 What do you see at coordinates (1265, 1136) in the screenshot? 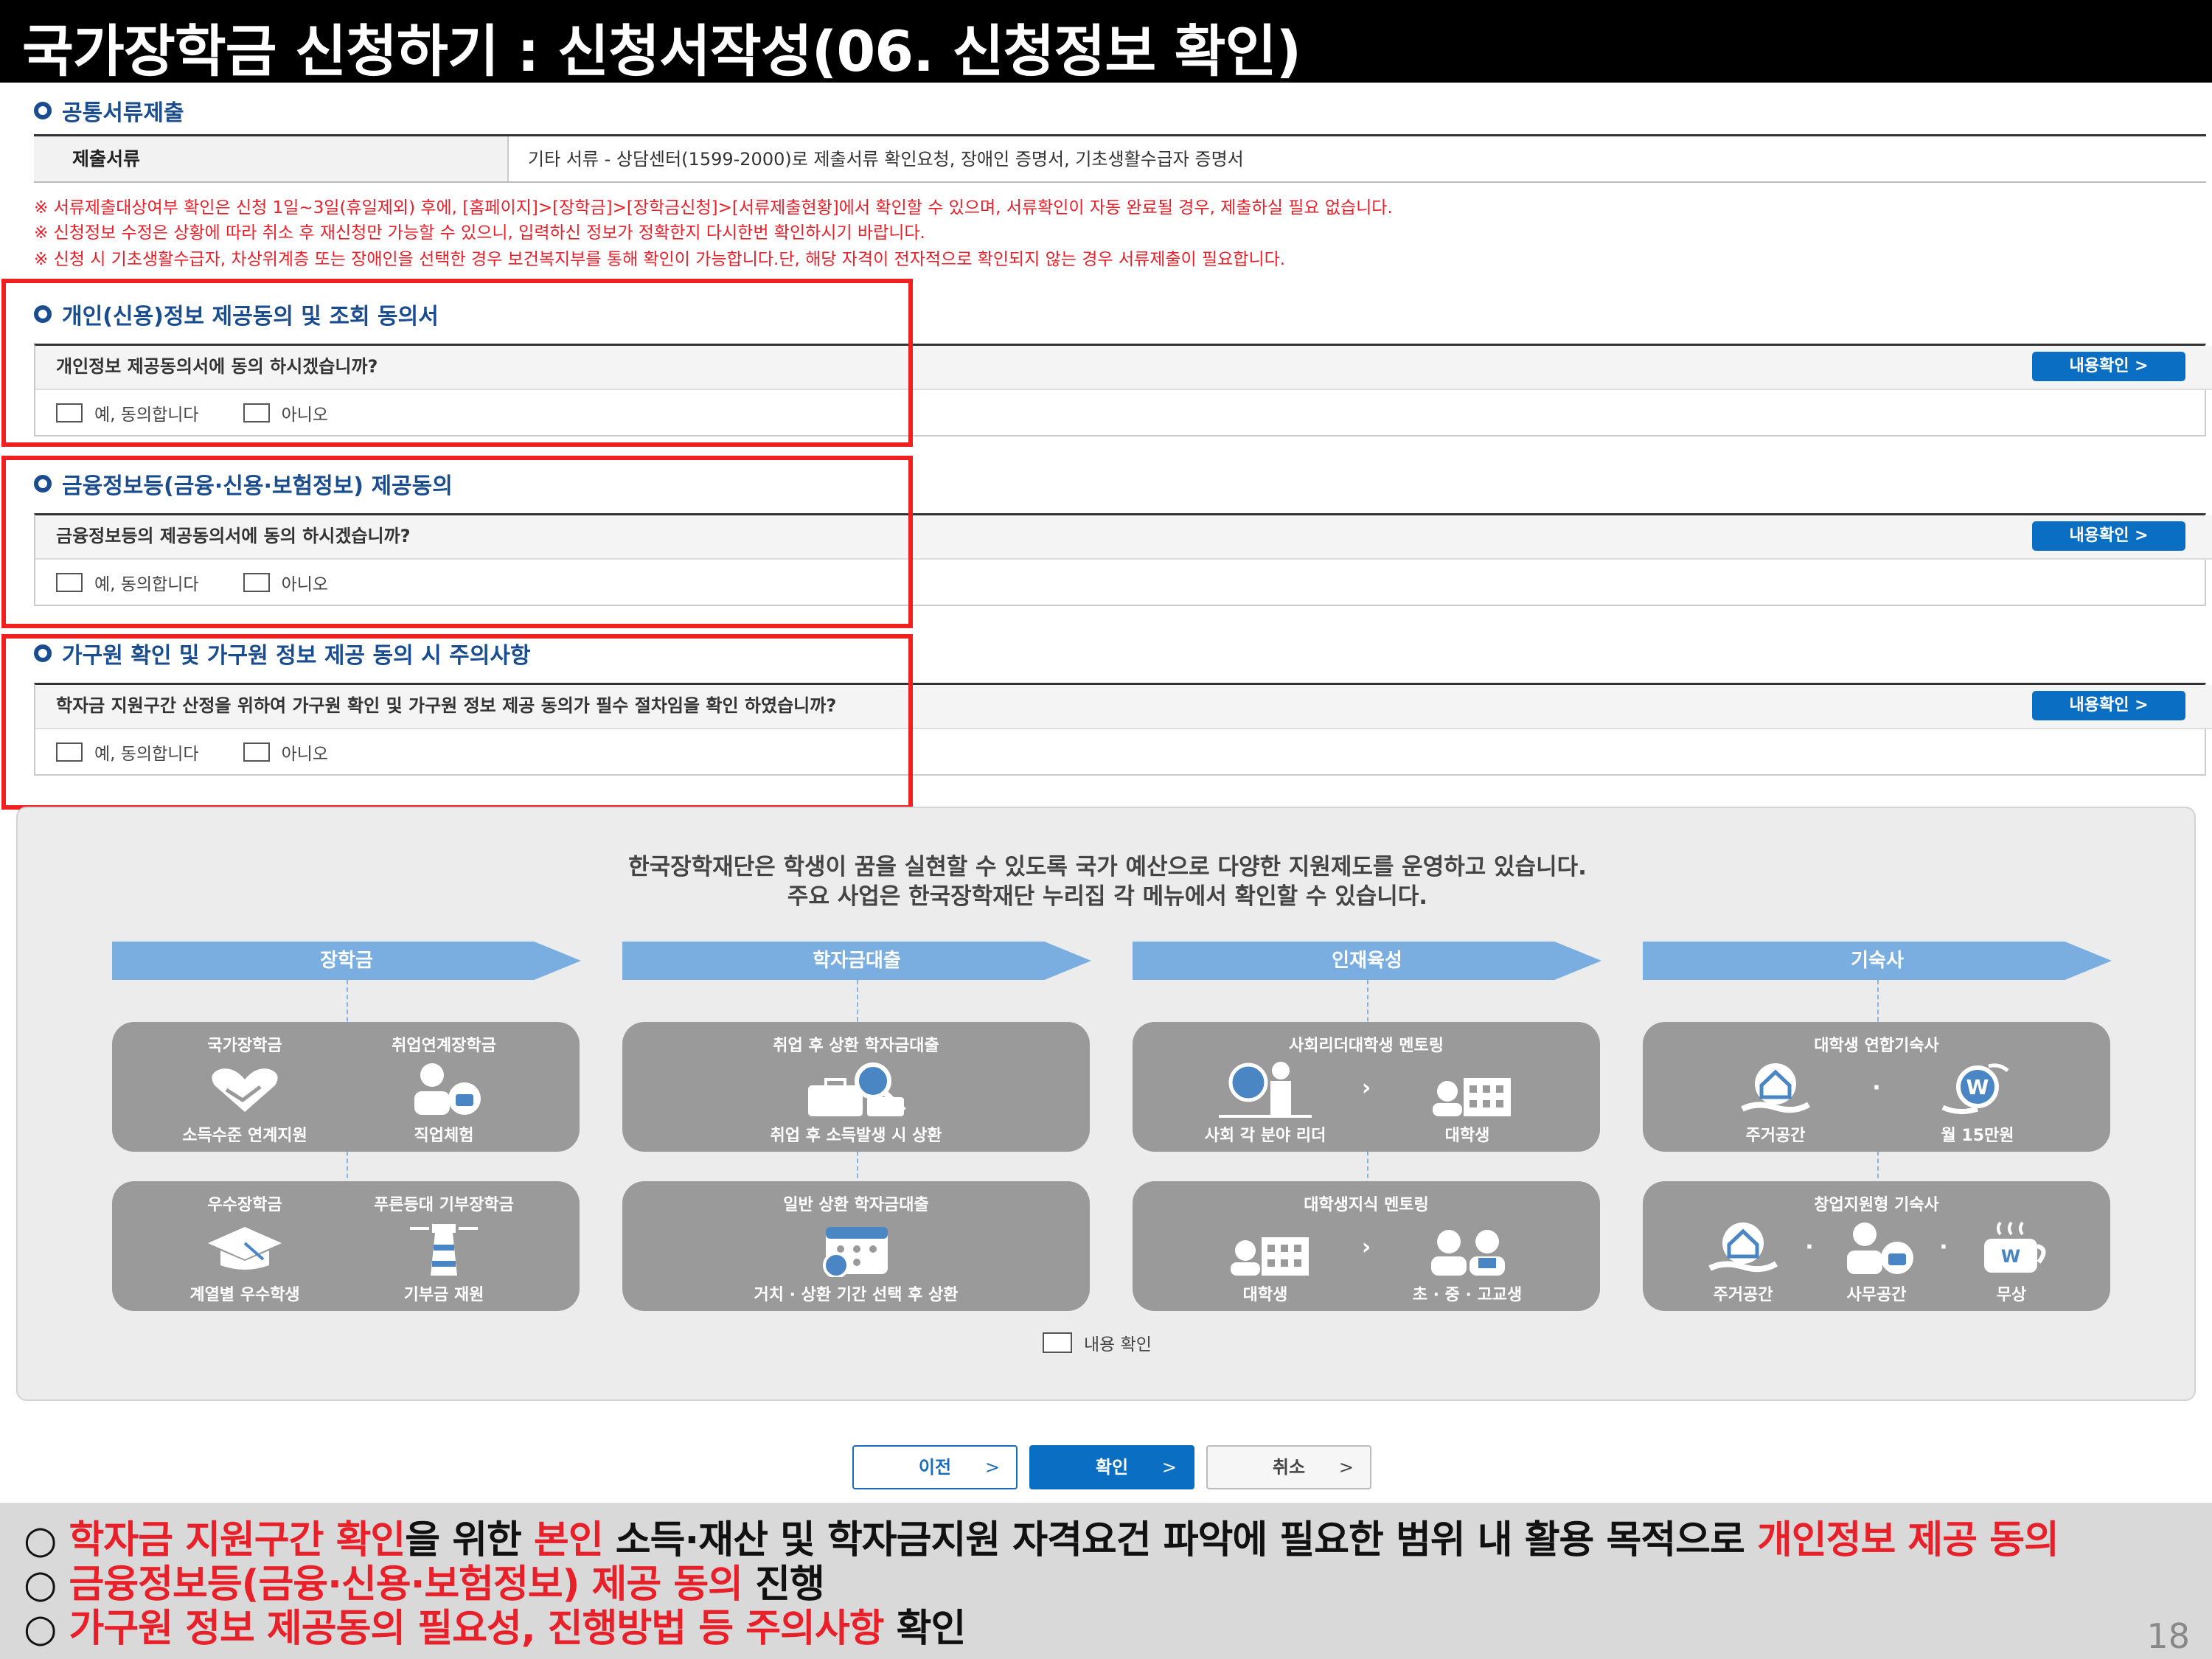
I see `card-label: 사회 각 분야 리더` at bounding box center [1265, 1136].